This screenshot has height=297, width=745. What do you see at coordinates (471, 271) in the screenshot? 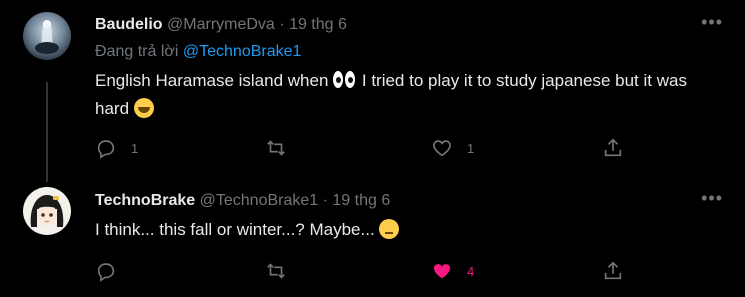
I see `like-count: 4` at bounding box center [471, 271].